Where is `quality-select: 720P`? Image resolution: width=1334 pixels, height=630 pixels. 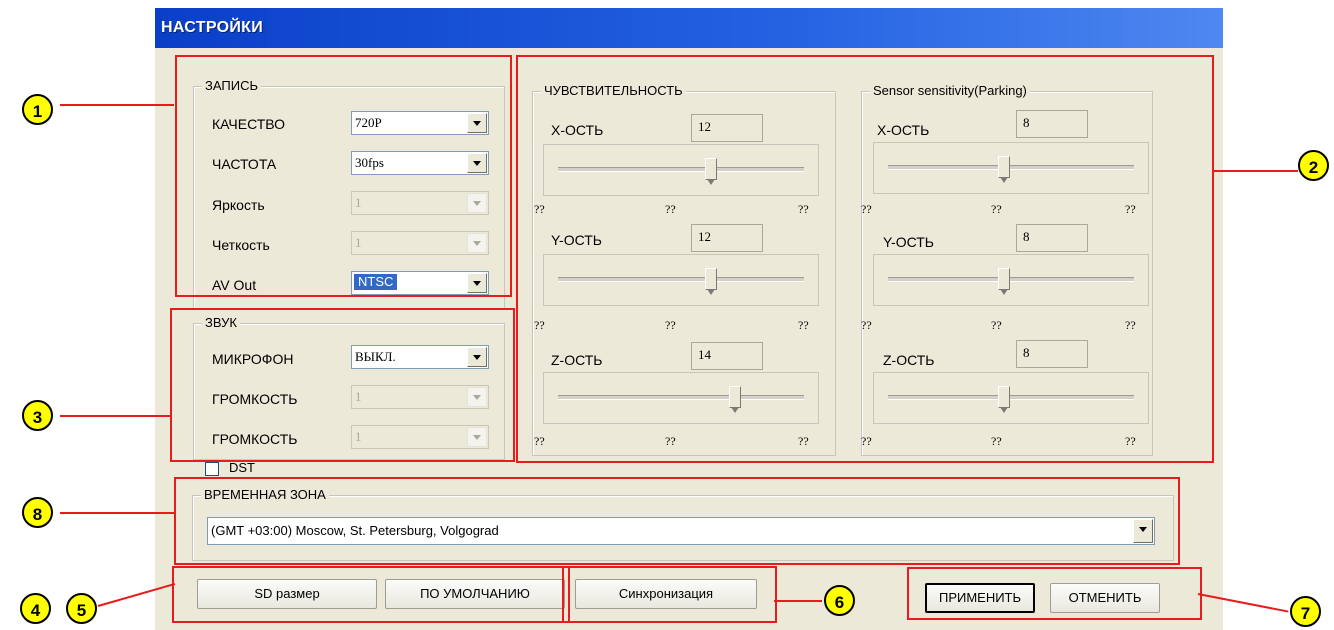 quality-select: 720P is located at coordinates (420, 123).